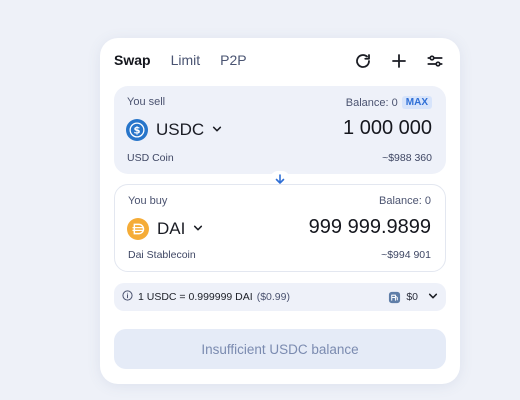 This screenshot has height=400, width=520. What do you see at coordinates (280, 349) in the screenshot?
I see `insufficient-balance-button: Insufficient USDC balance` at bounding box center [280, 349].